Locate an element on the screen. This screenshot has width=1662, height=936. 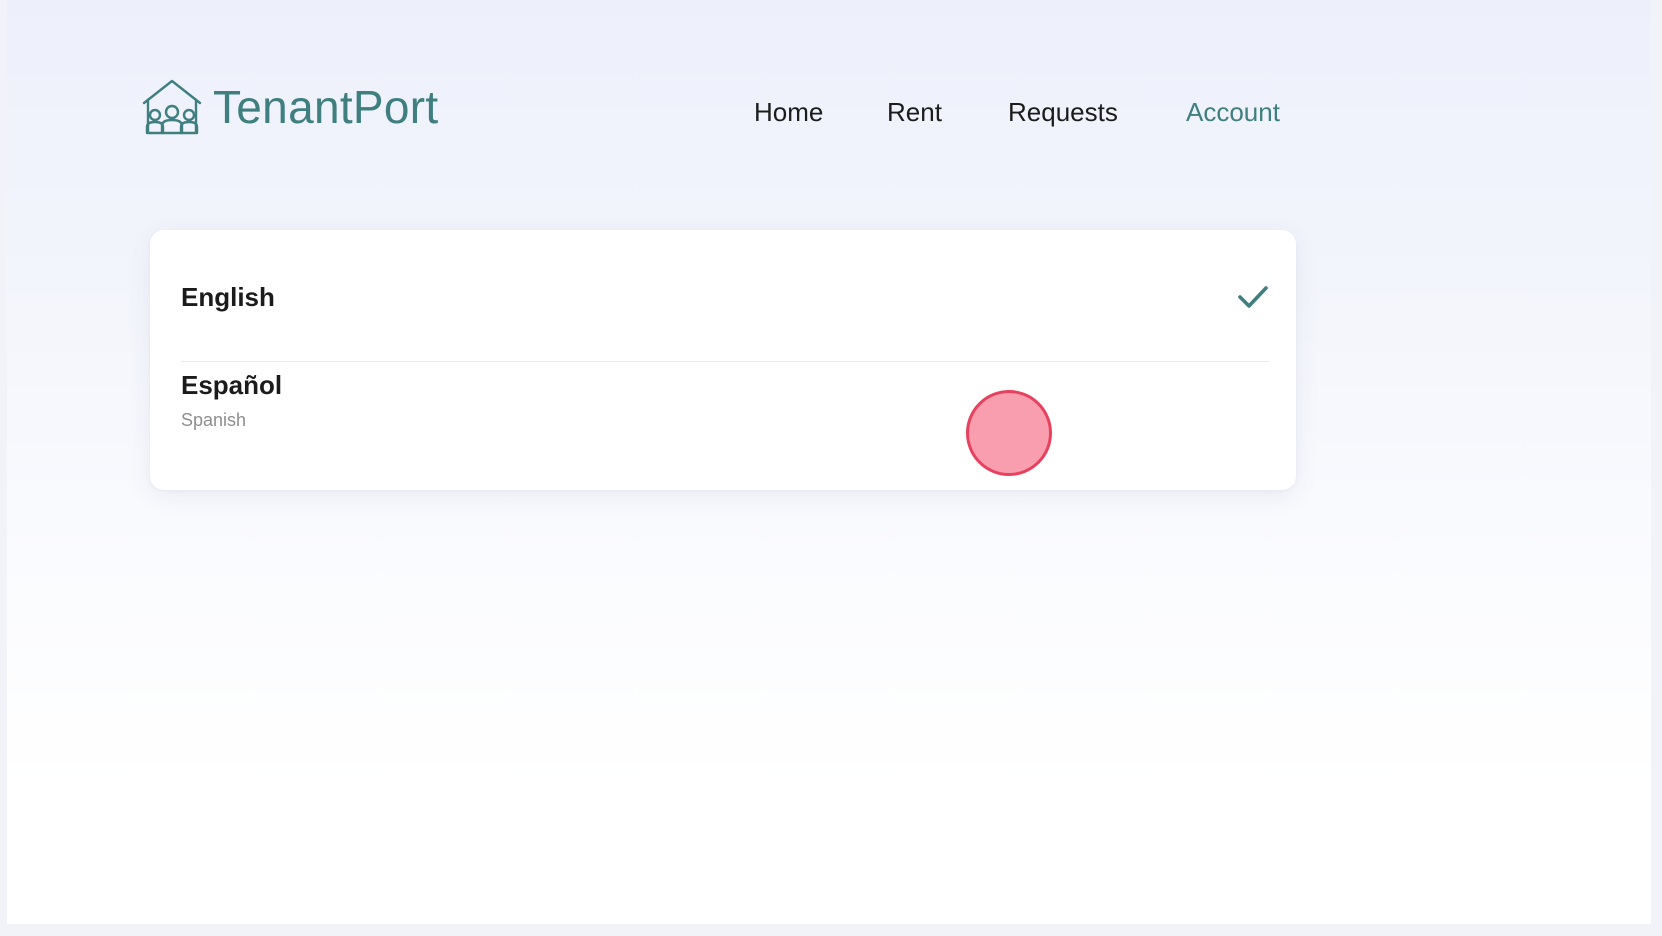
top-navigation: Home Rent Requests Account is located at coordinates (831, 112).